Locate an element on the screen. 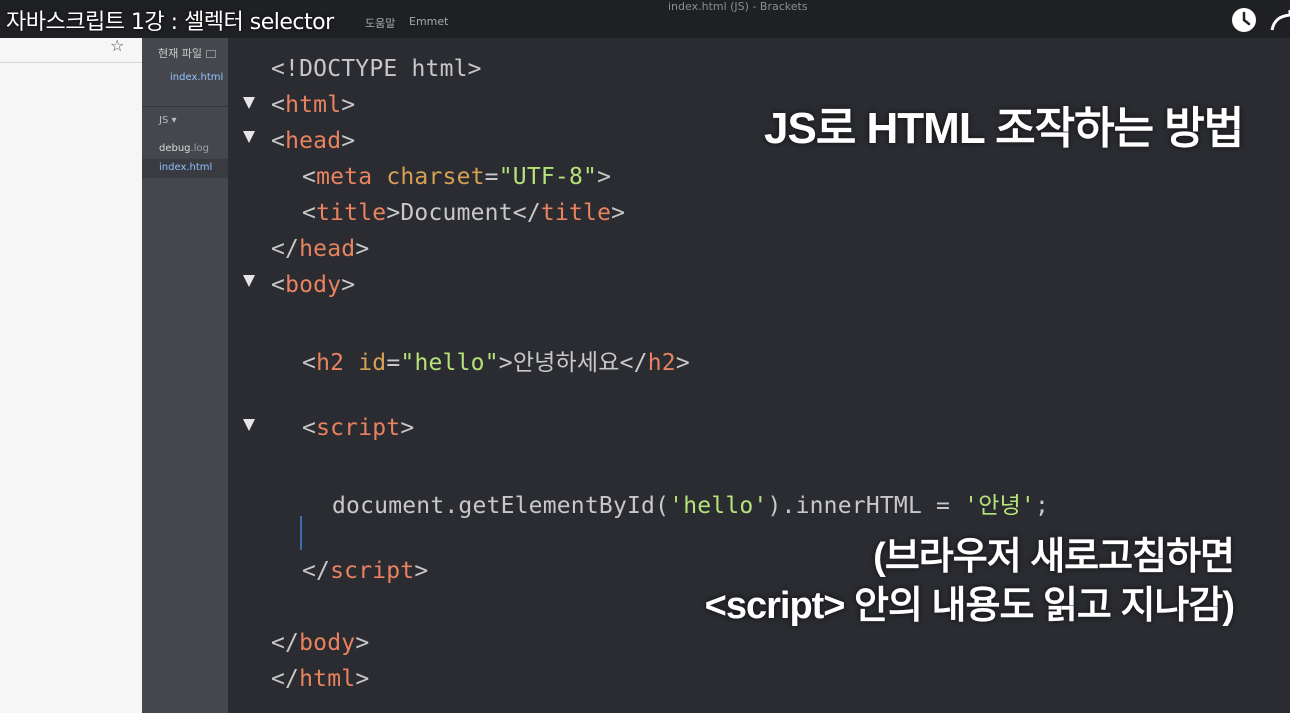 The width and height of the screenshot is (1290, 713). file-name: debug is located at coordinates (175, 148).